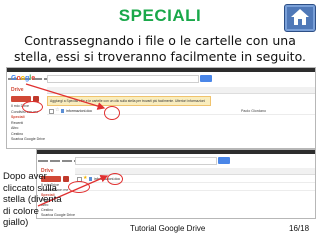 Image resolution: width=320 pixels, height=240 pixels. What do you see at coordinates (168, 228) in the screenshot?
I see `footer-title: Tutorial Google Drive` at bounding box center [168, 228].